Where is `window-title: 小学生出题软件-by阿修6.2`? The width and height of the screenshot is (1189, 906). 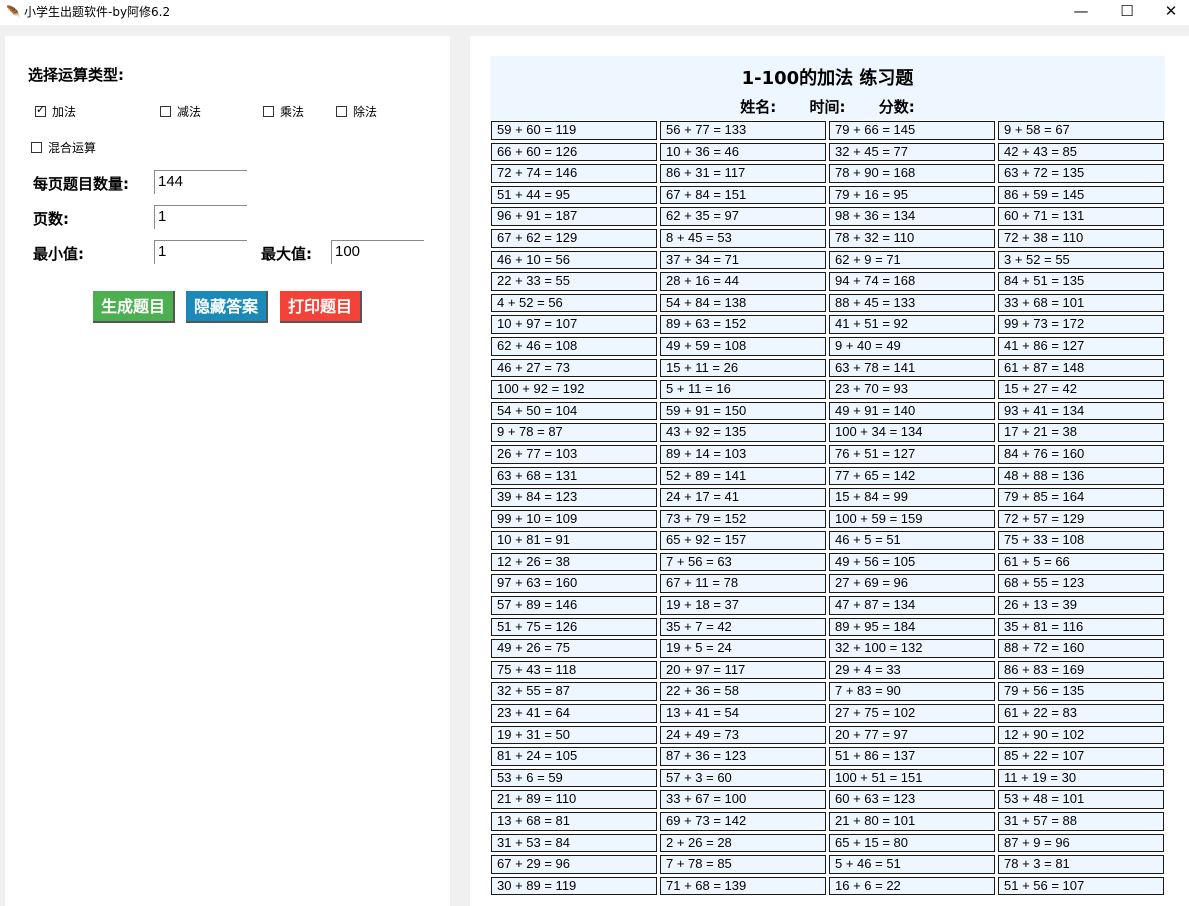
window-title: 小学生出题软件-by阿修6.2 is located at coordinates (97, 12).